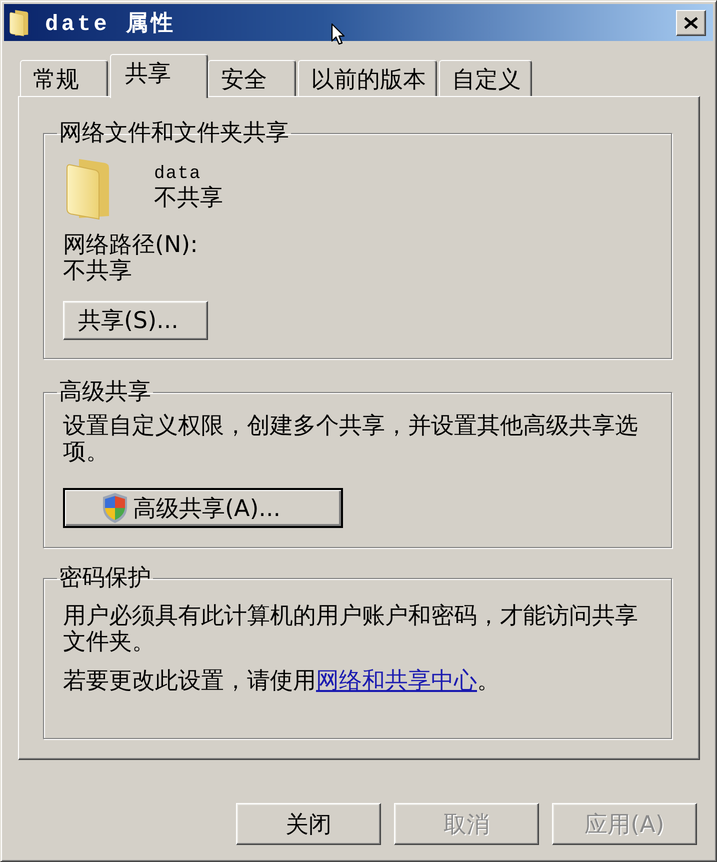 The width and height of the screenshot is (717, 862). What do you see at coordinates (252, 78) in the screenshot?
I see `tab: 安全` at bounding box center [252, 78].